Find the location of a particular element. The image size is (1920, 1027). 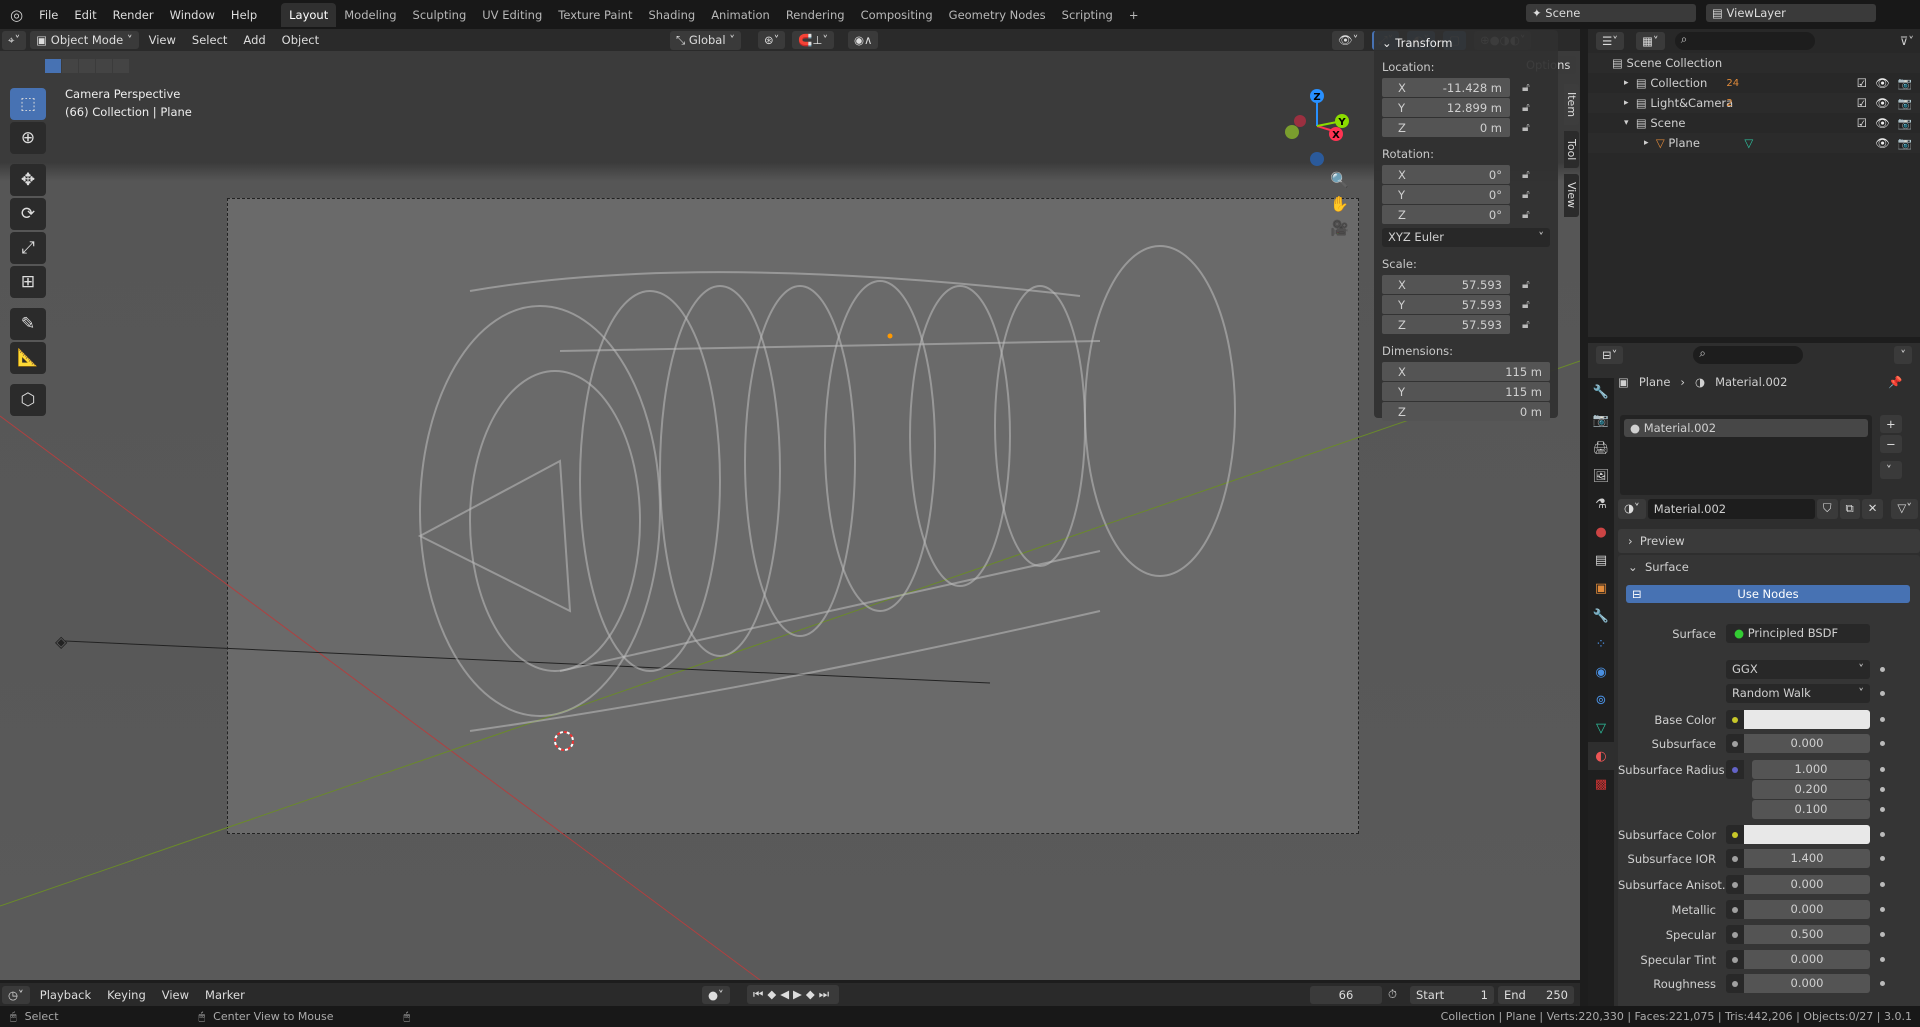

base-color-swatch is located at coordinates (1807, 719).